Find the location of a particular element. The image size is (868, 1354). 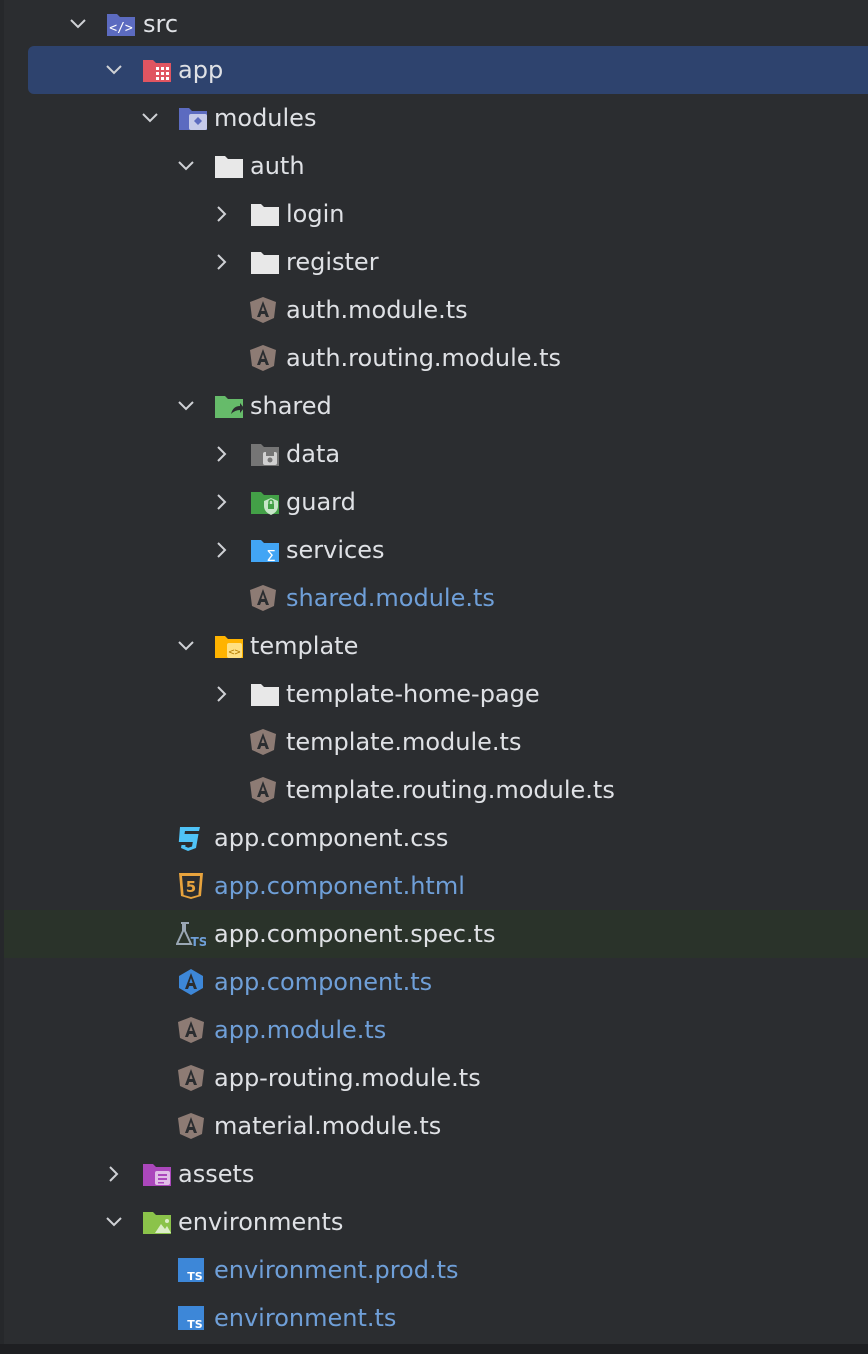

html-file-icon: 5 is located at coordinates (191, 886).